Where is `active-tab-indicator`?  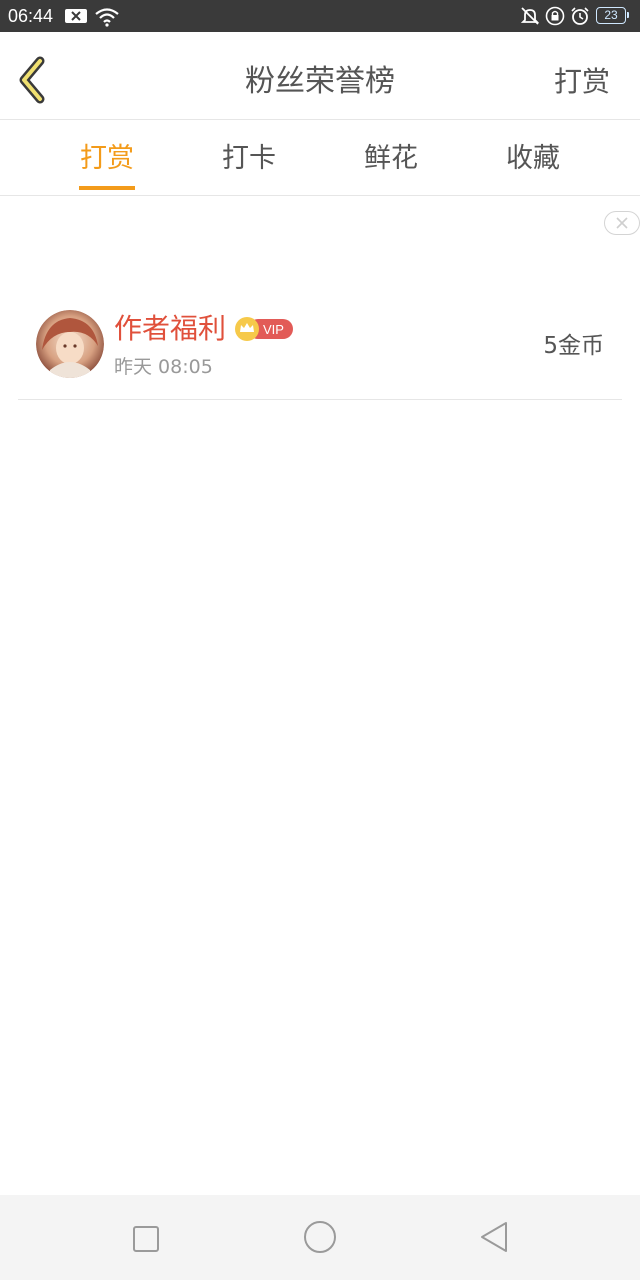 active-tab-indicator is located at coordinates (107, 188).